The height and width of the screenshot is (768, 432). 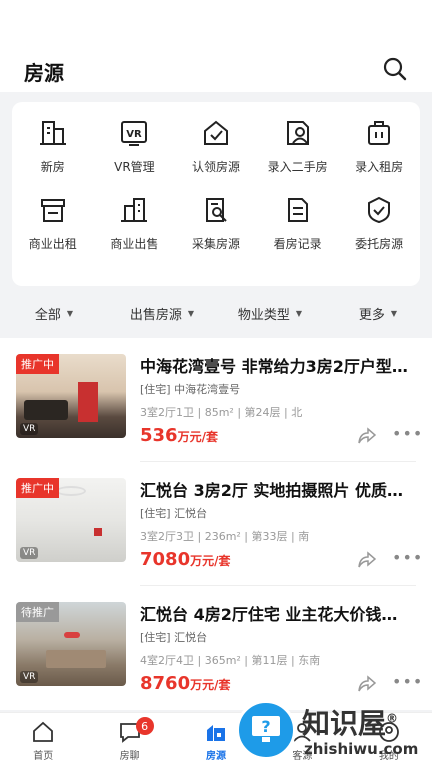 What do you see at coordinates (134, 210) in the screenshot?
I see `office-building-icon` at bounding box center [134, 210].